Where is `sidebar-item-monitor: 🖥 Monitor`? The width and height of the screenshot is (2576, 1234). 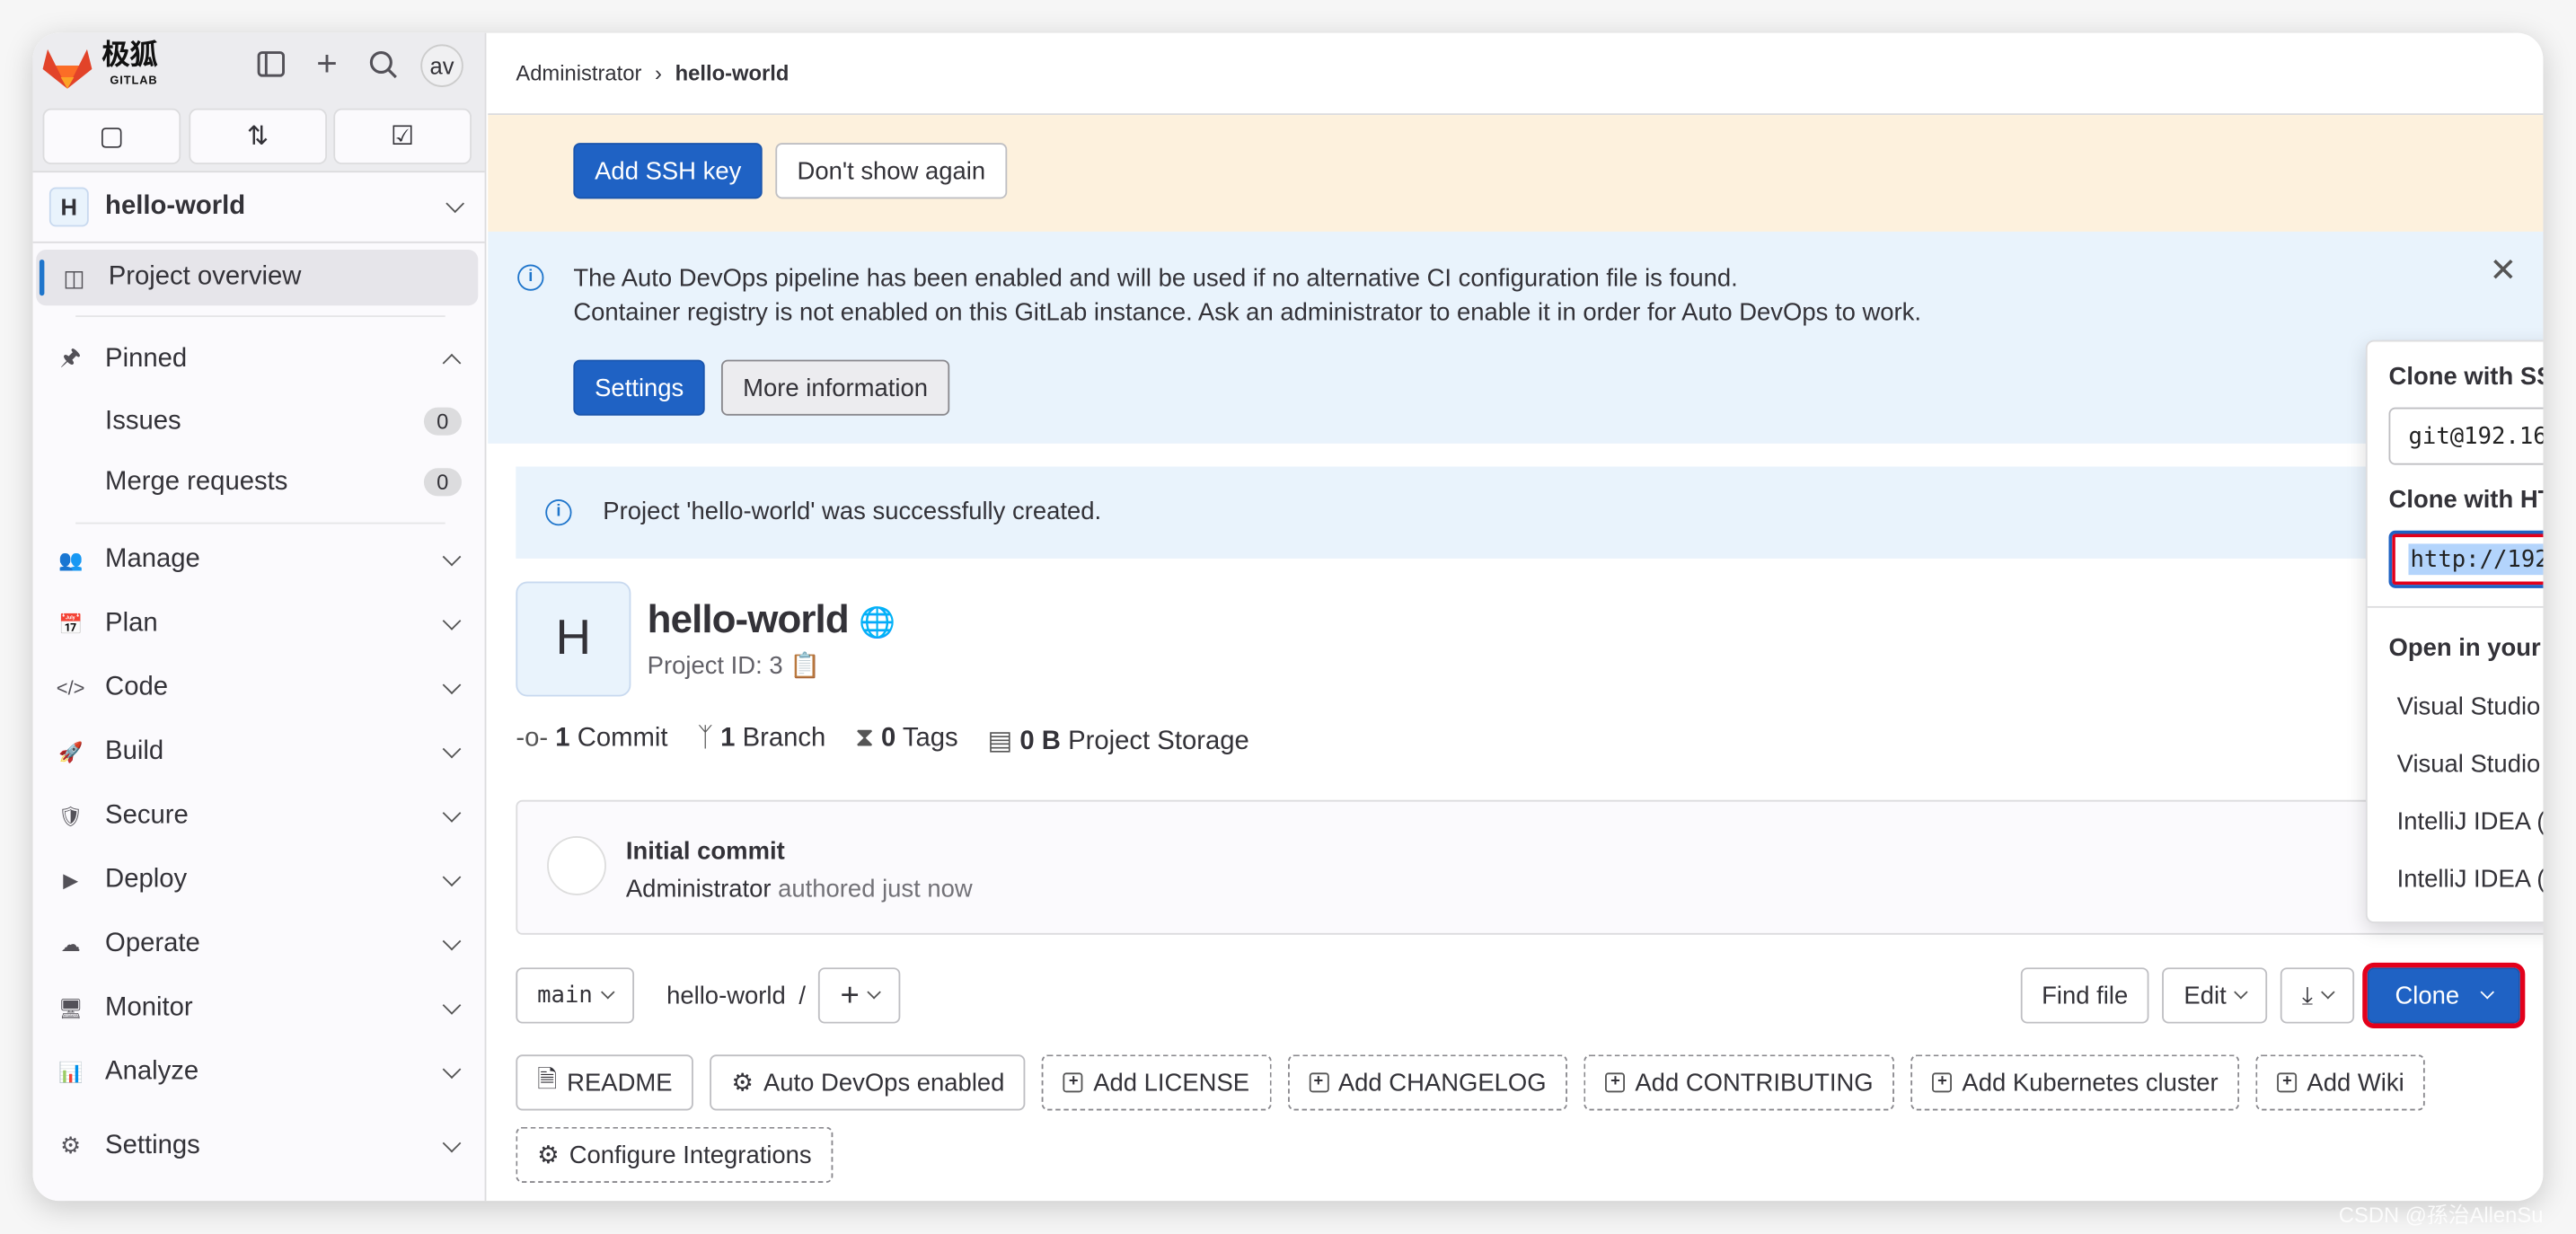 sidebar-item-monitor: 🖥 Monitor is located at coordinates (259, 1007).